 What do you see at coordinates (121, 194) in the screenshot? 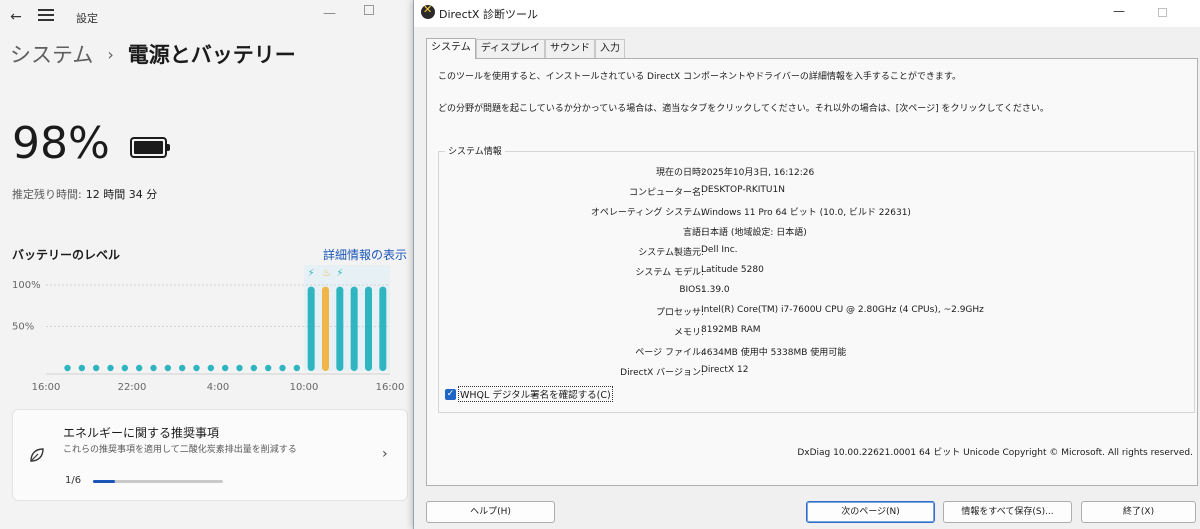
I see `remaining-time-value: 12 時間 34 分` at bounding box center [121, 194].